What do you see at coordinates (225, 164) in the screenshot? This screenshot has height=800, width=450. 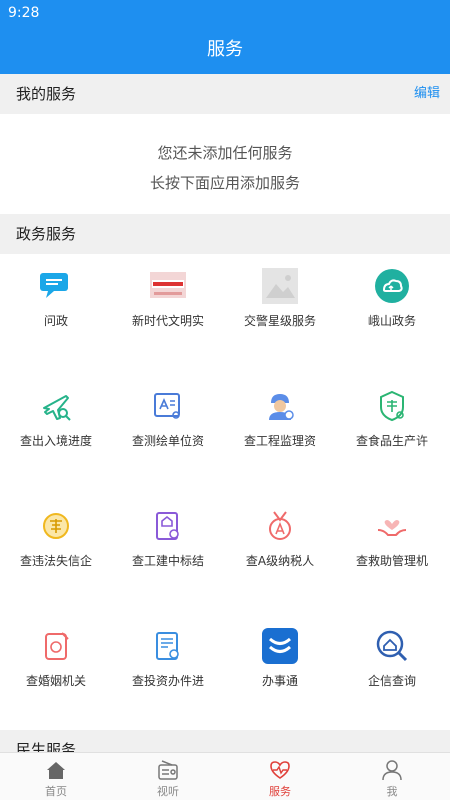 I see `my-services-empty: 您还未添加任何服务 长按下面应用添加服务` at bounding box center [225, 164].